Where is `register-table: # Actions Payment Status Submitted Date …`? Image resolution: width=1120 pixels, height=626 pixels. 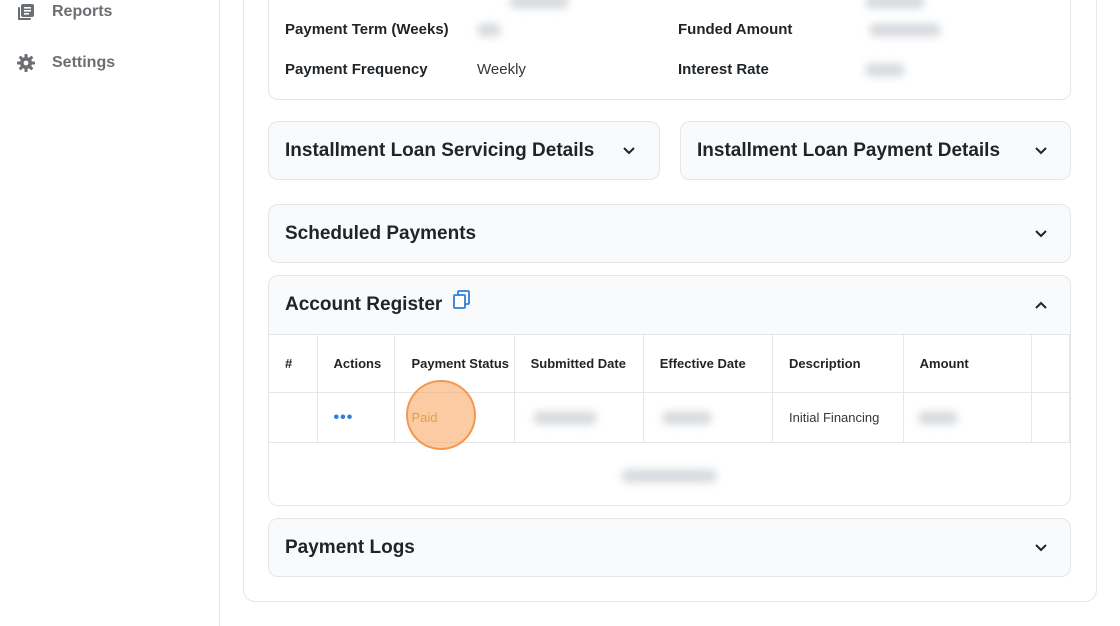
register-table: # Actions Payment Status Submitted Date … is located at coordinates (669, 388).